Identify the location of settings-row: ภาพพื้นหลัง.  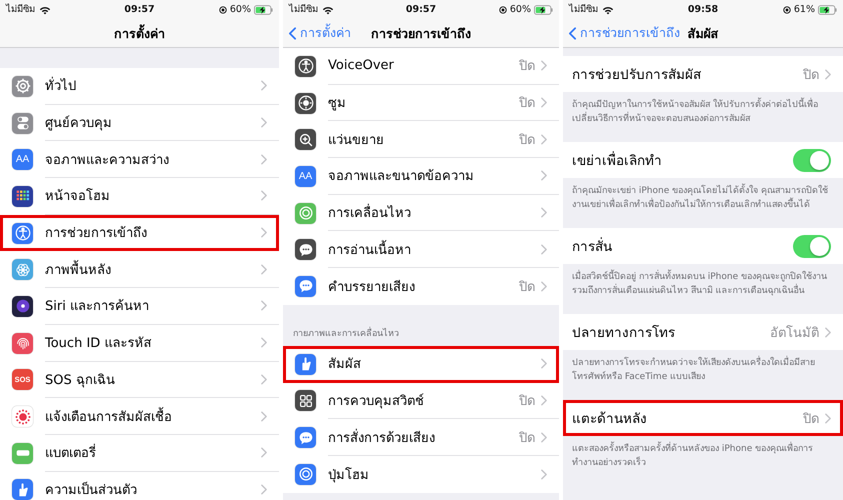
(139, 269).